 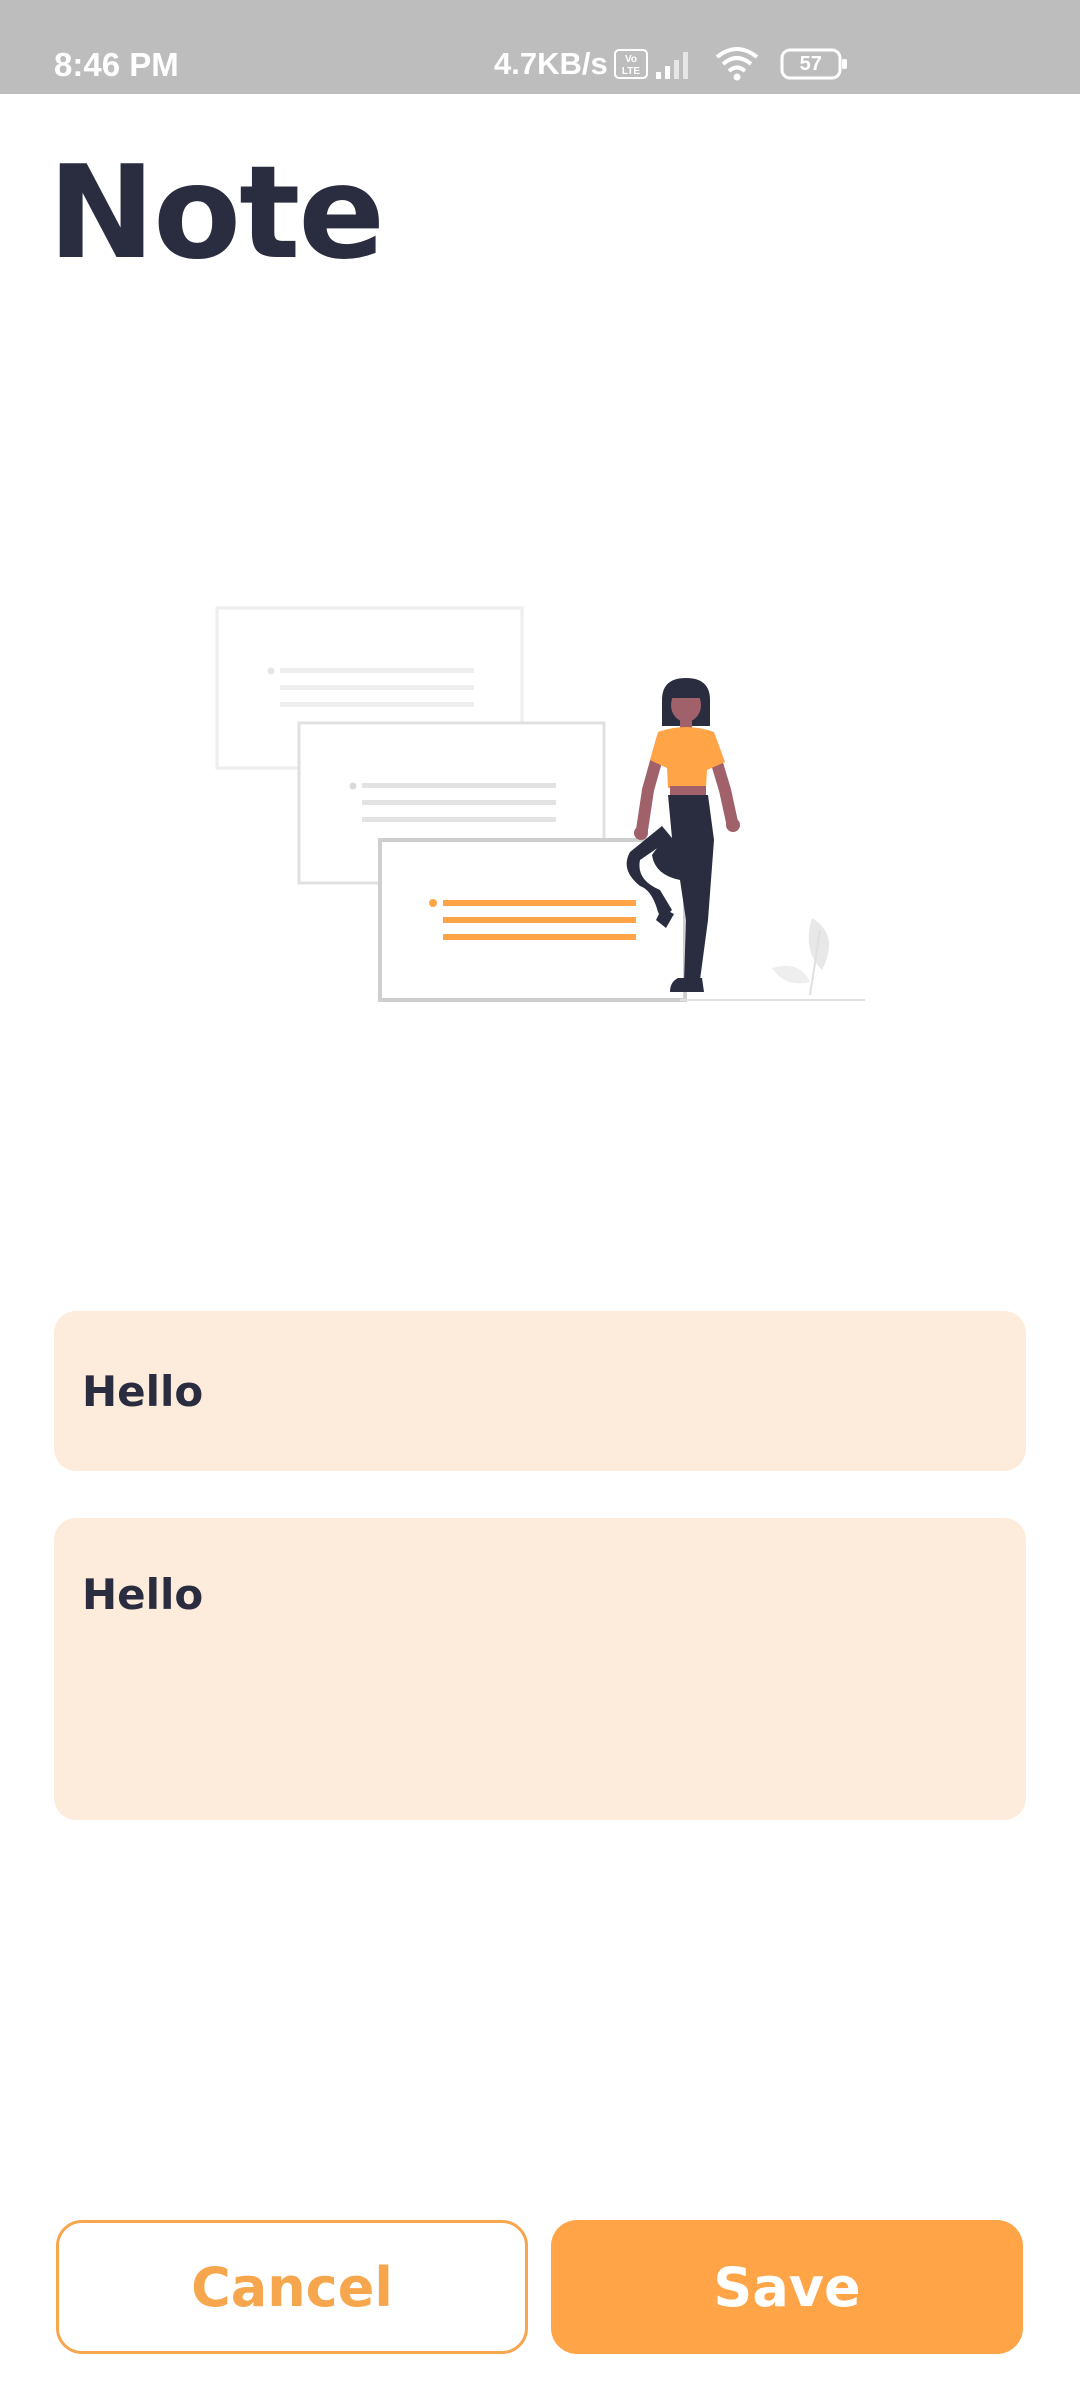 What do you see at coordinates (540, 1391) in the screenshot?
I see `note-title-input: Hello` at bounding box center [540, 1391].